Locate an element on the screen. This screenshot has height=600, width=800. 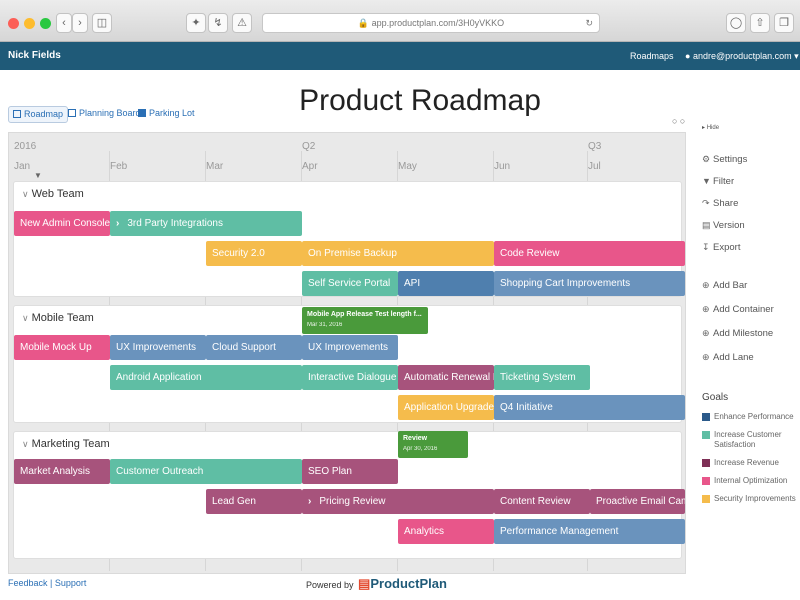
filter-icon: ▼ is located at coordinates (706, 181).